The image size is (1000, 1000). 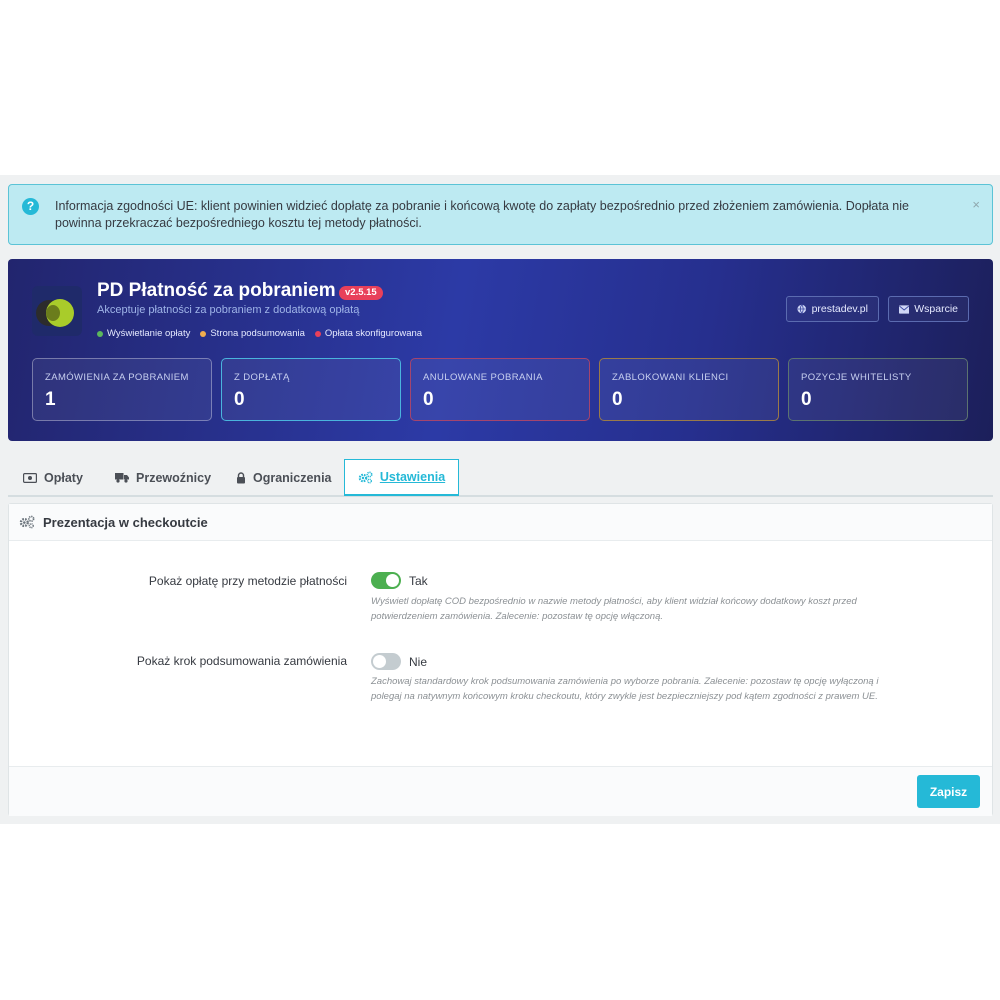 I want to click on status-label: Opłata skonfigurowana, so click(x=373, y=333).